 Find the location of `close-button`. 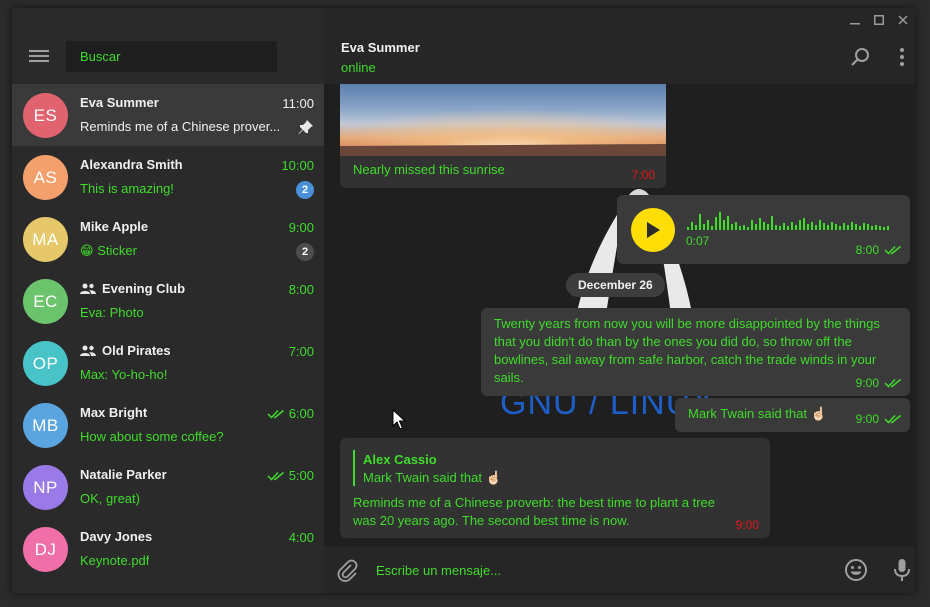

close-button is located at coordinates (903, 20).